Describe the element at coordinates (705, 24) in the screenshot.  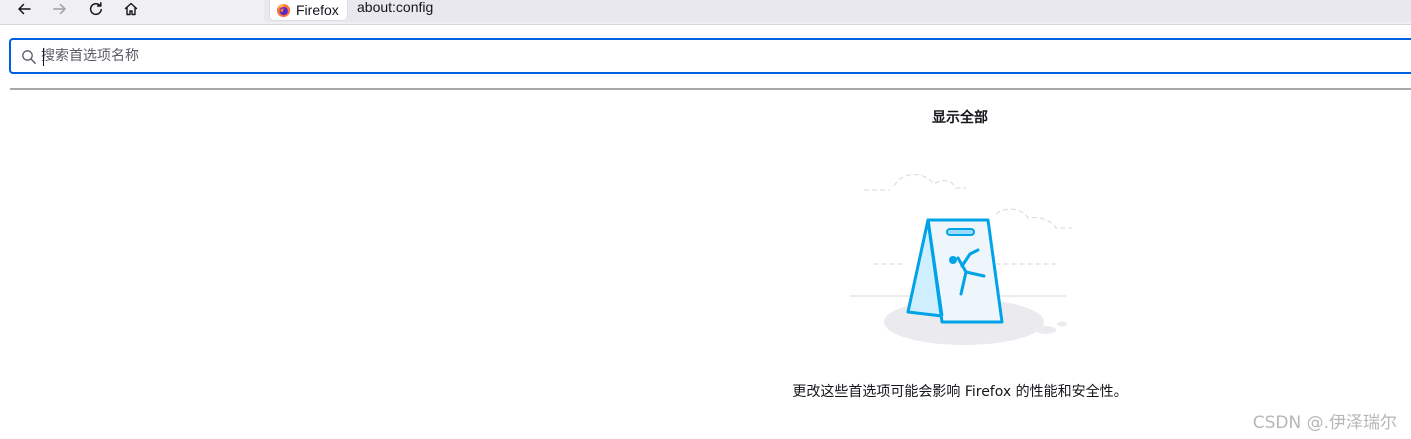
I see `toolbar-divider` at that location.